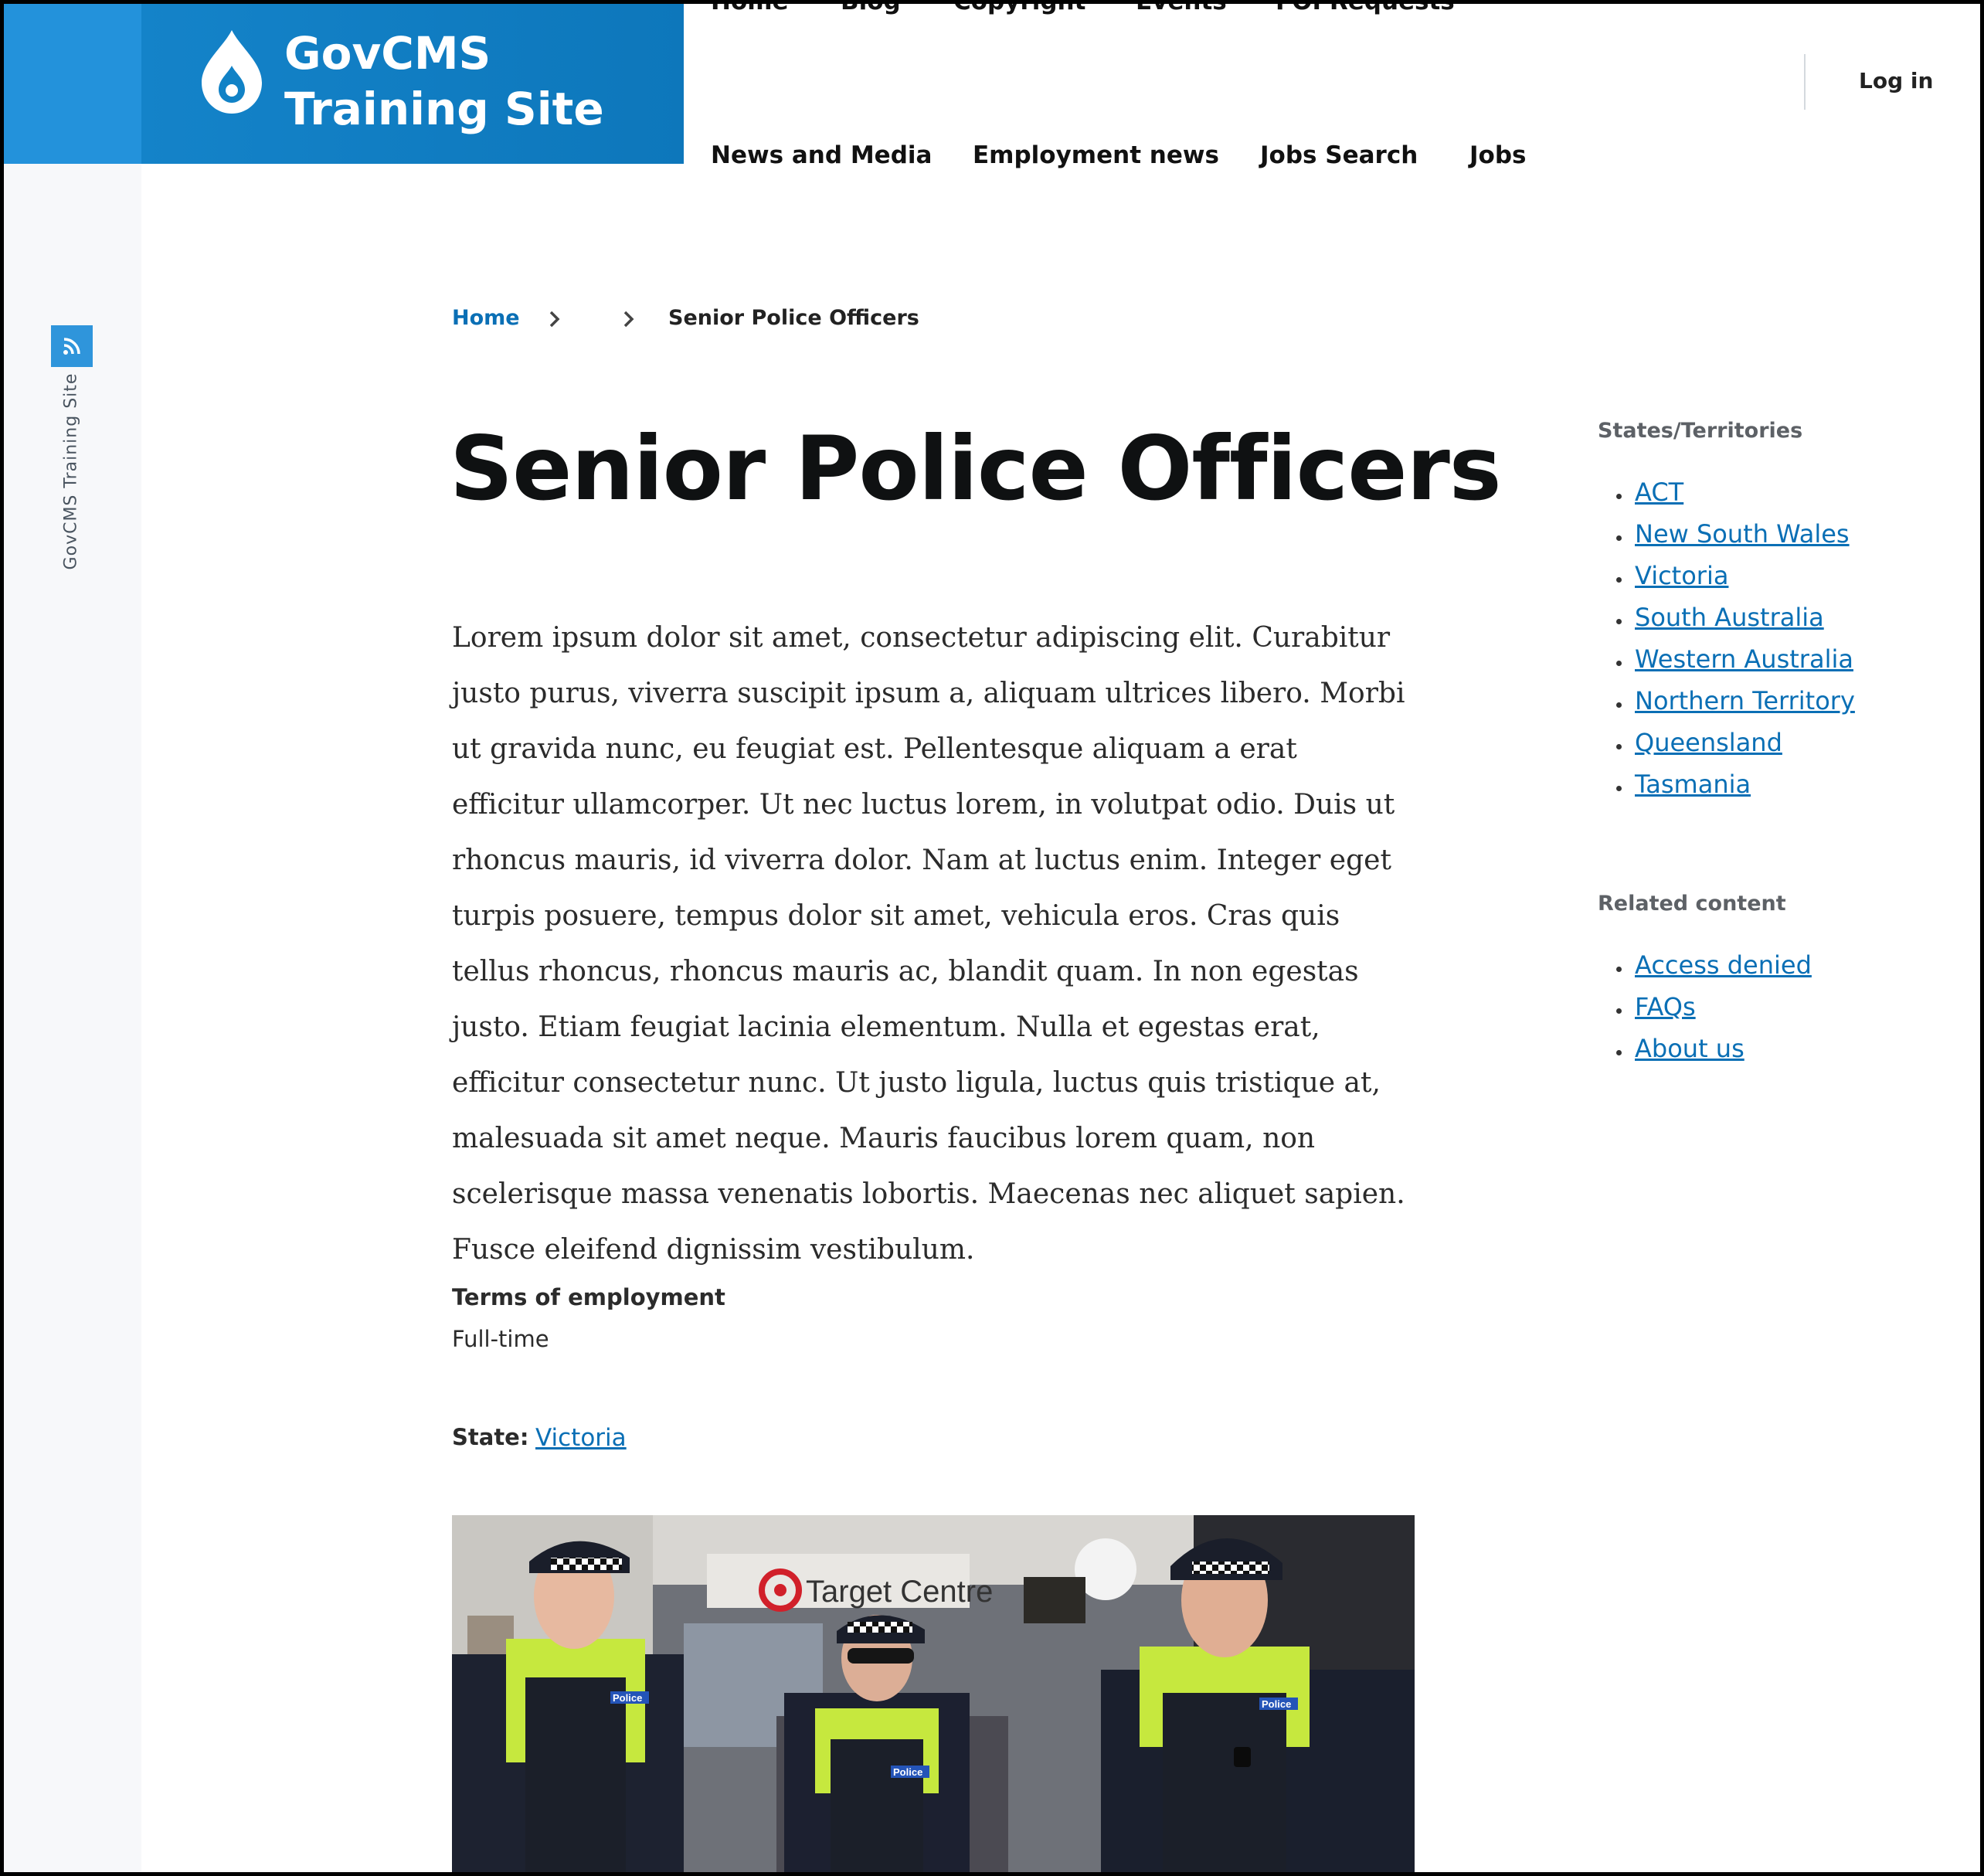 This screenshot has width=1984, height=1876. What do you see at coordinates (71, 471) in the screenshot?
I see `rail-site-label: GovCMS Training Site` at bounding box center [71, 471].